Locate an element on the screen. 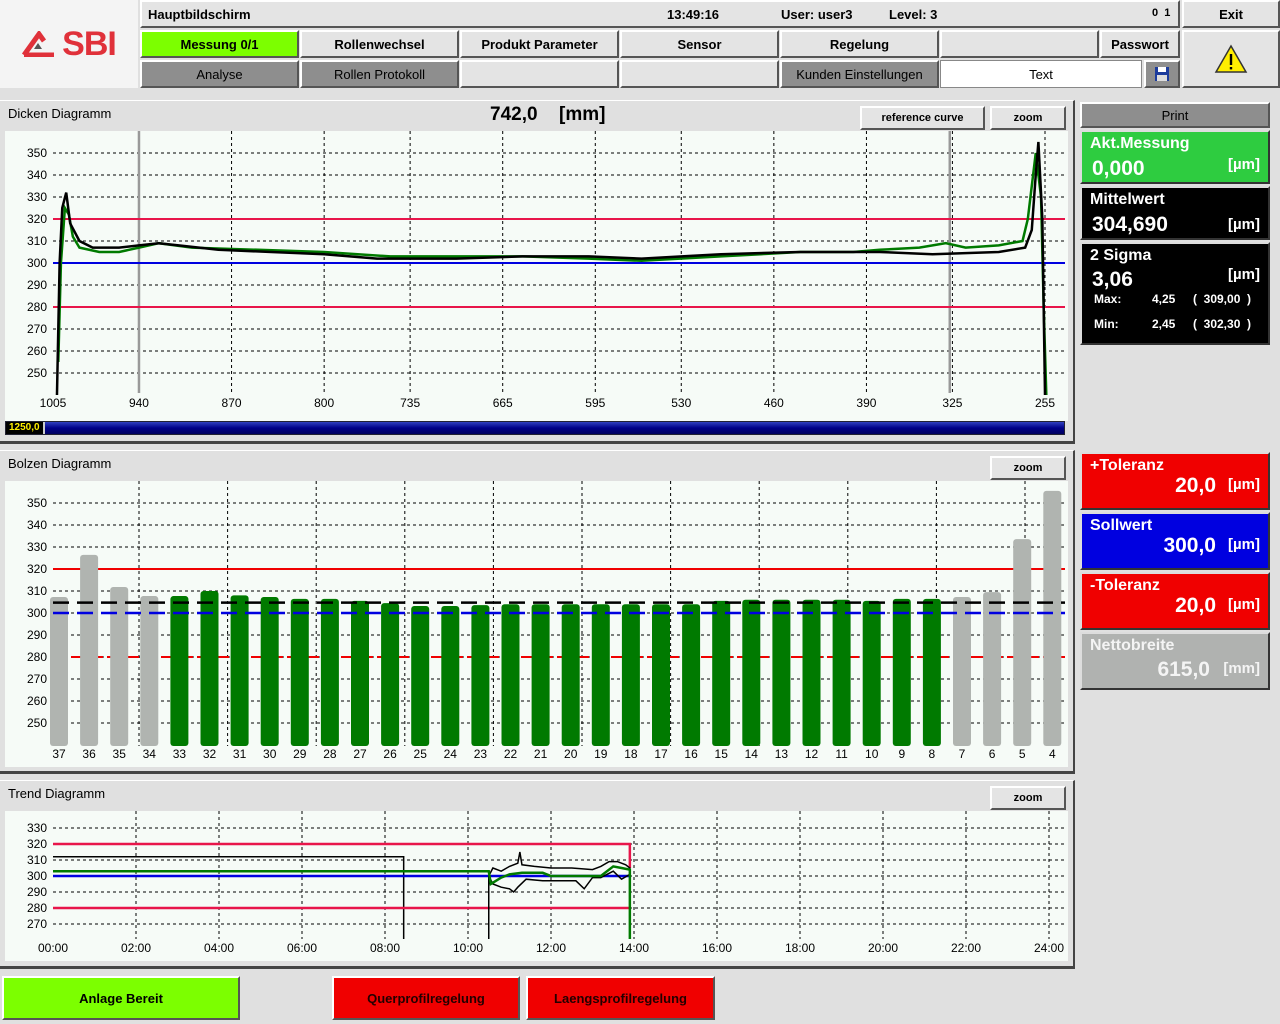  akt-messung-card: Akt.Messung 0,000 [µm] is located at coordinates (1175, 157).